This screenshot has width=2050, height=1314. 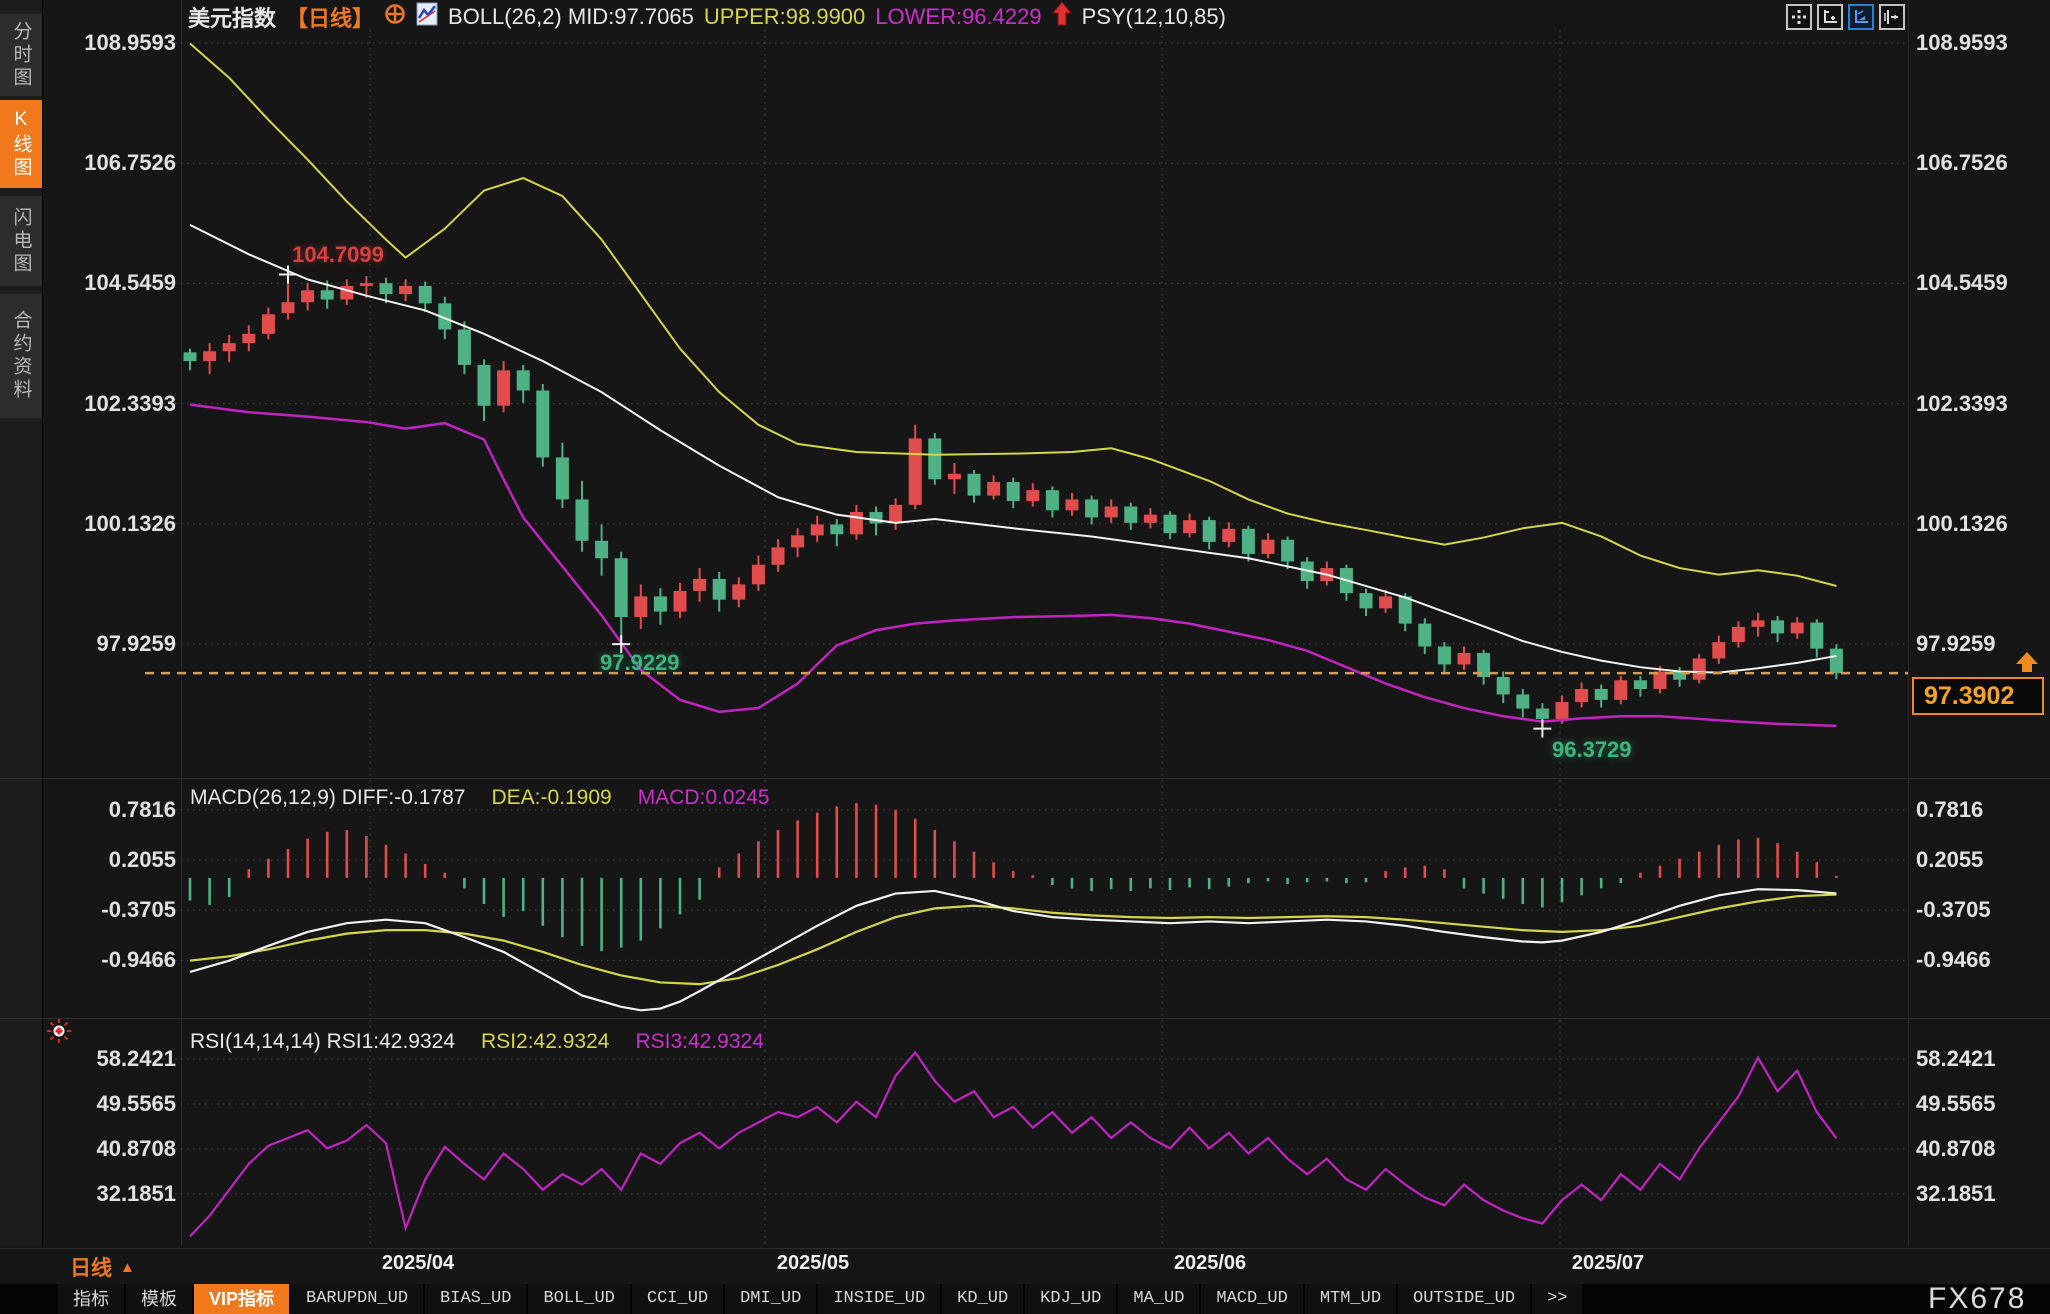 I want to click on tab-cci-ud: CCI_UD, so click(x=677, y=1299).